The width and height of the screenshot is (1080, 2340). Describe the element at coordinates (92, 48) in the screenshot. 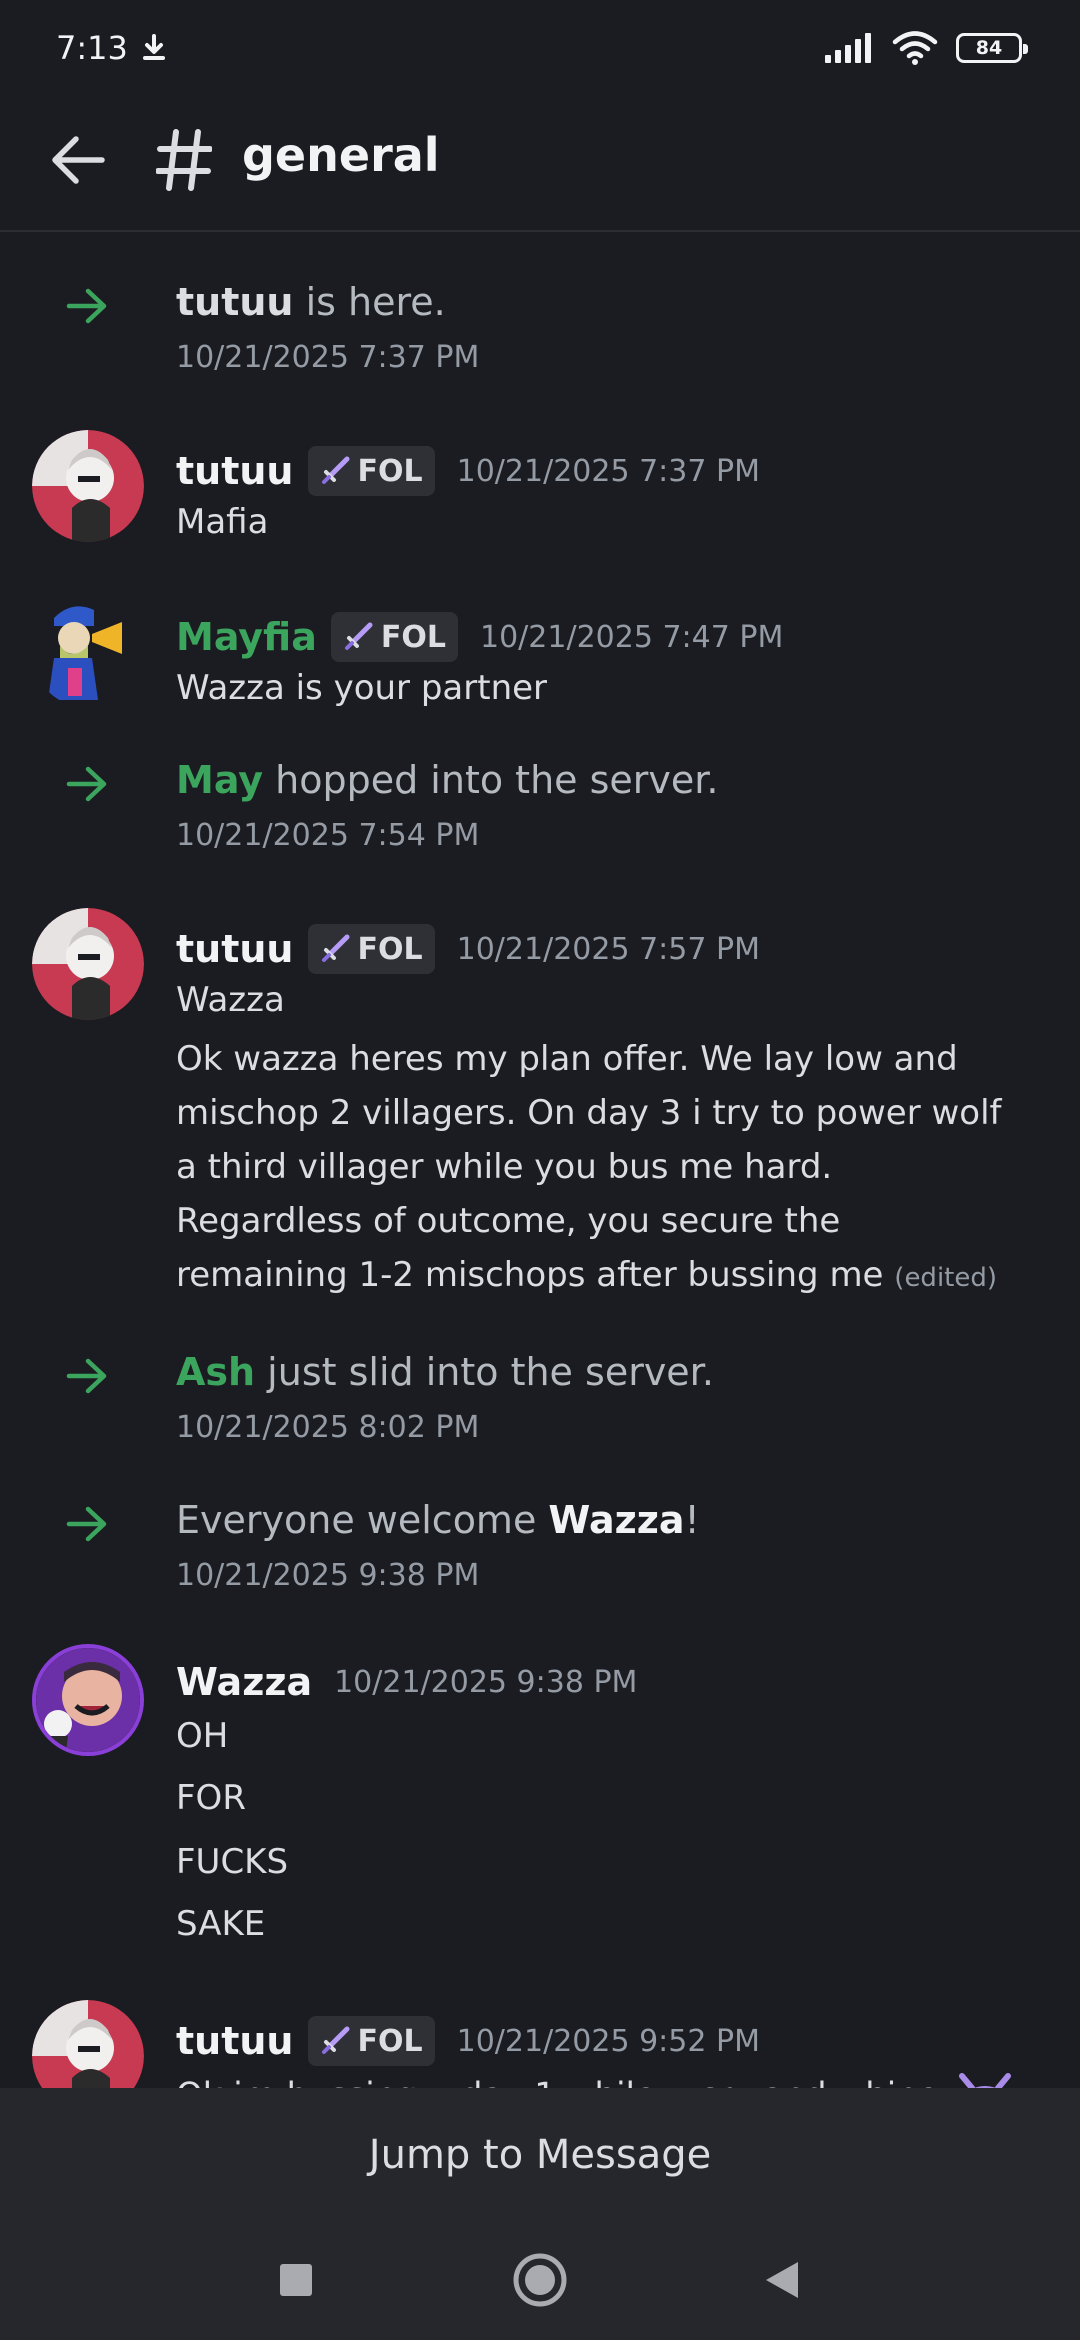

I see `clock: 7:13` at that location.